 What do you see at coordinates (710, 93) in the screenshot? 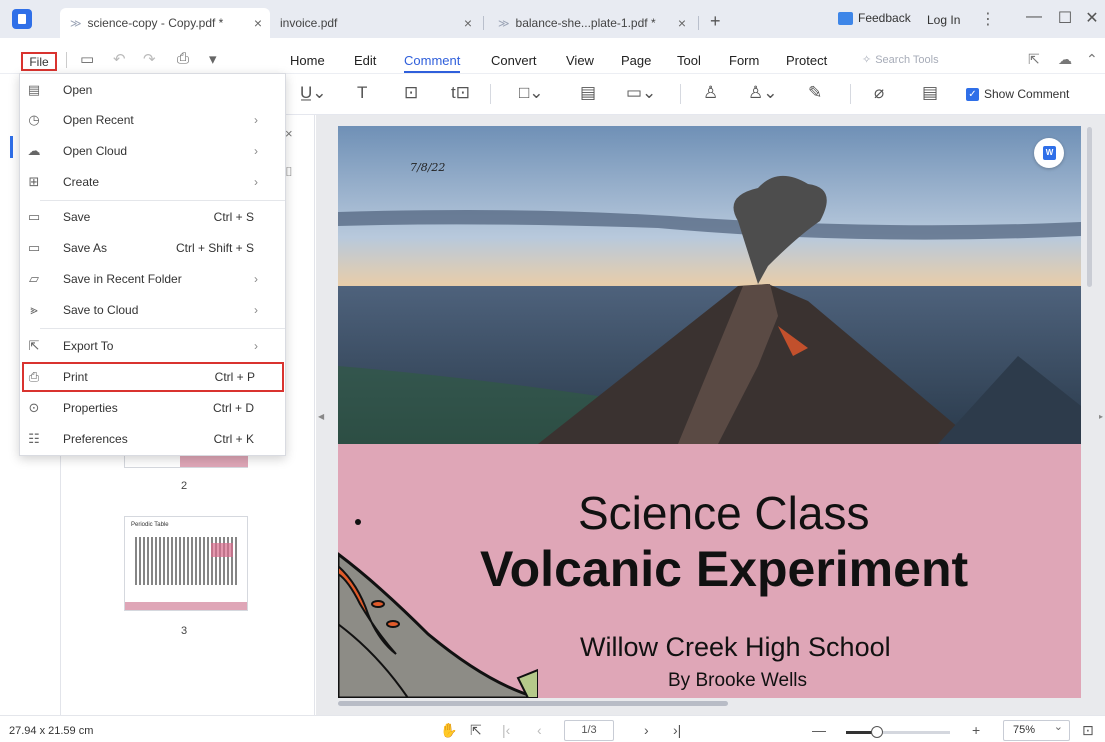
I see `stamp-icon: ♙` at bounding box center [710, 93].